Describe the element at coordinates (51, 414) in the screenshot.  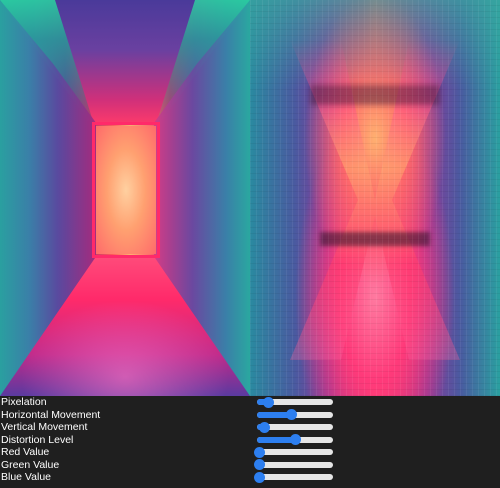
I see `control-label: Horizontal Movement` at that location.